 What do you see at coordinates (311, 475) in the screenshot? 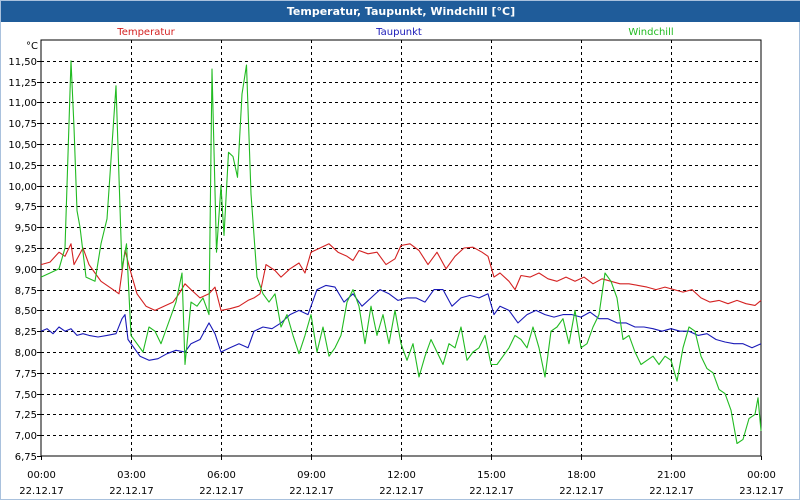
I see `x-tick-time: 09:00` at bounding box center [311, 475].